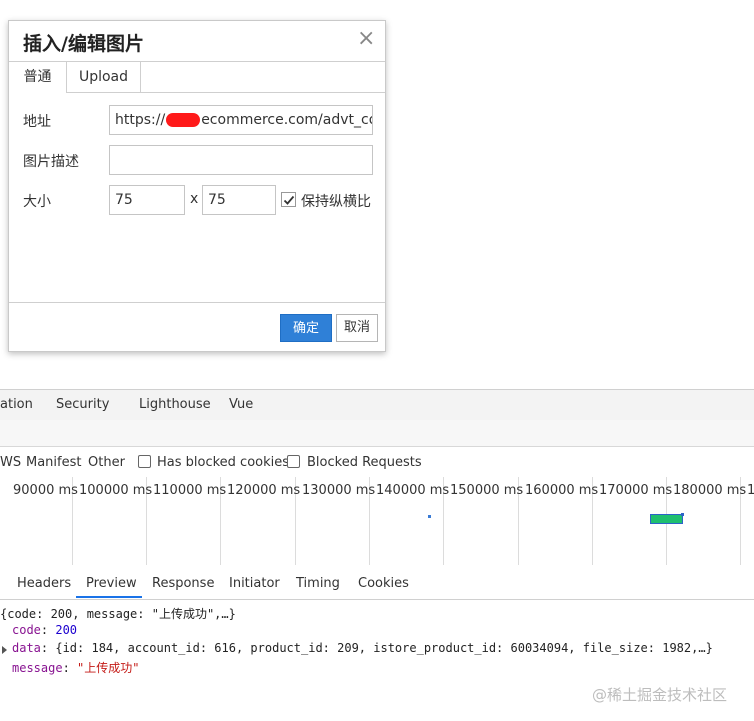 Image resolution: width=754 pixels, height=721 pixels. I want to click on timeline-tick: 1, so click(750, 490).